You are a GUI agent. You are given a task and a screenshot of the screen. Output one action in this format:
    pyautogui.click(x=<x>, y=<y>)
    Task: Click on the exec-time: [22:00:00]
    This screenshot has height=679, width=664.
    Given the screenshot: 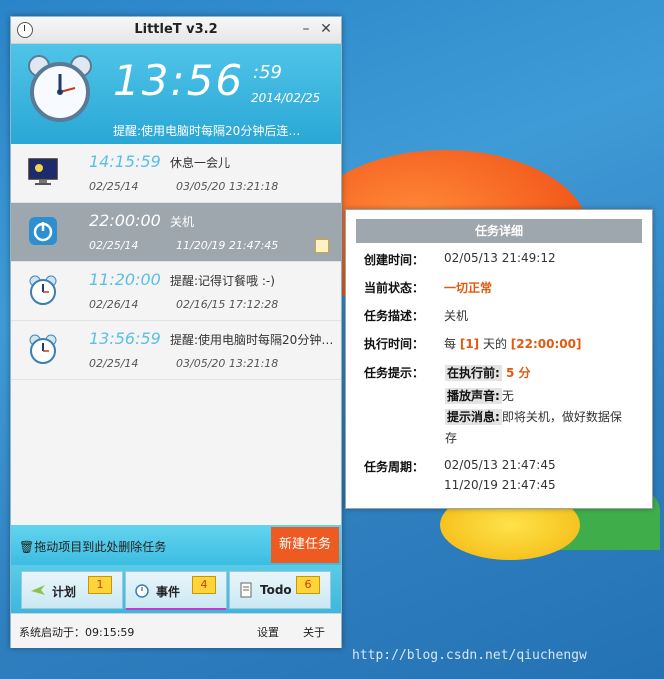 What is the action you would take?
    pyautogui.click(x=546, y=344)
    